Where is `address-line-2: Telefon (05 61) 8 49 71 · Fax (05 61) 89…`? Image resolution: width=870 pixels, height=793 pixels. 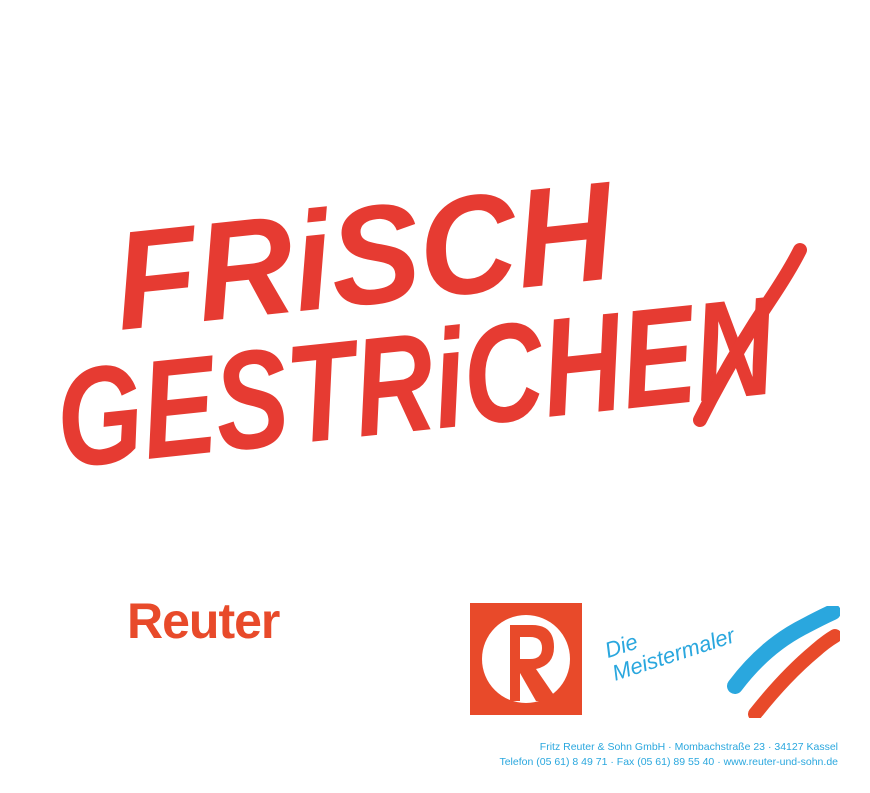
address-line-2: Telefon (05 61) 8 49 71 · Fax (05 61) 89… is located at coordinates (668, 762).